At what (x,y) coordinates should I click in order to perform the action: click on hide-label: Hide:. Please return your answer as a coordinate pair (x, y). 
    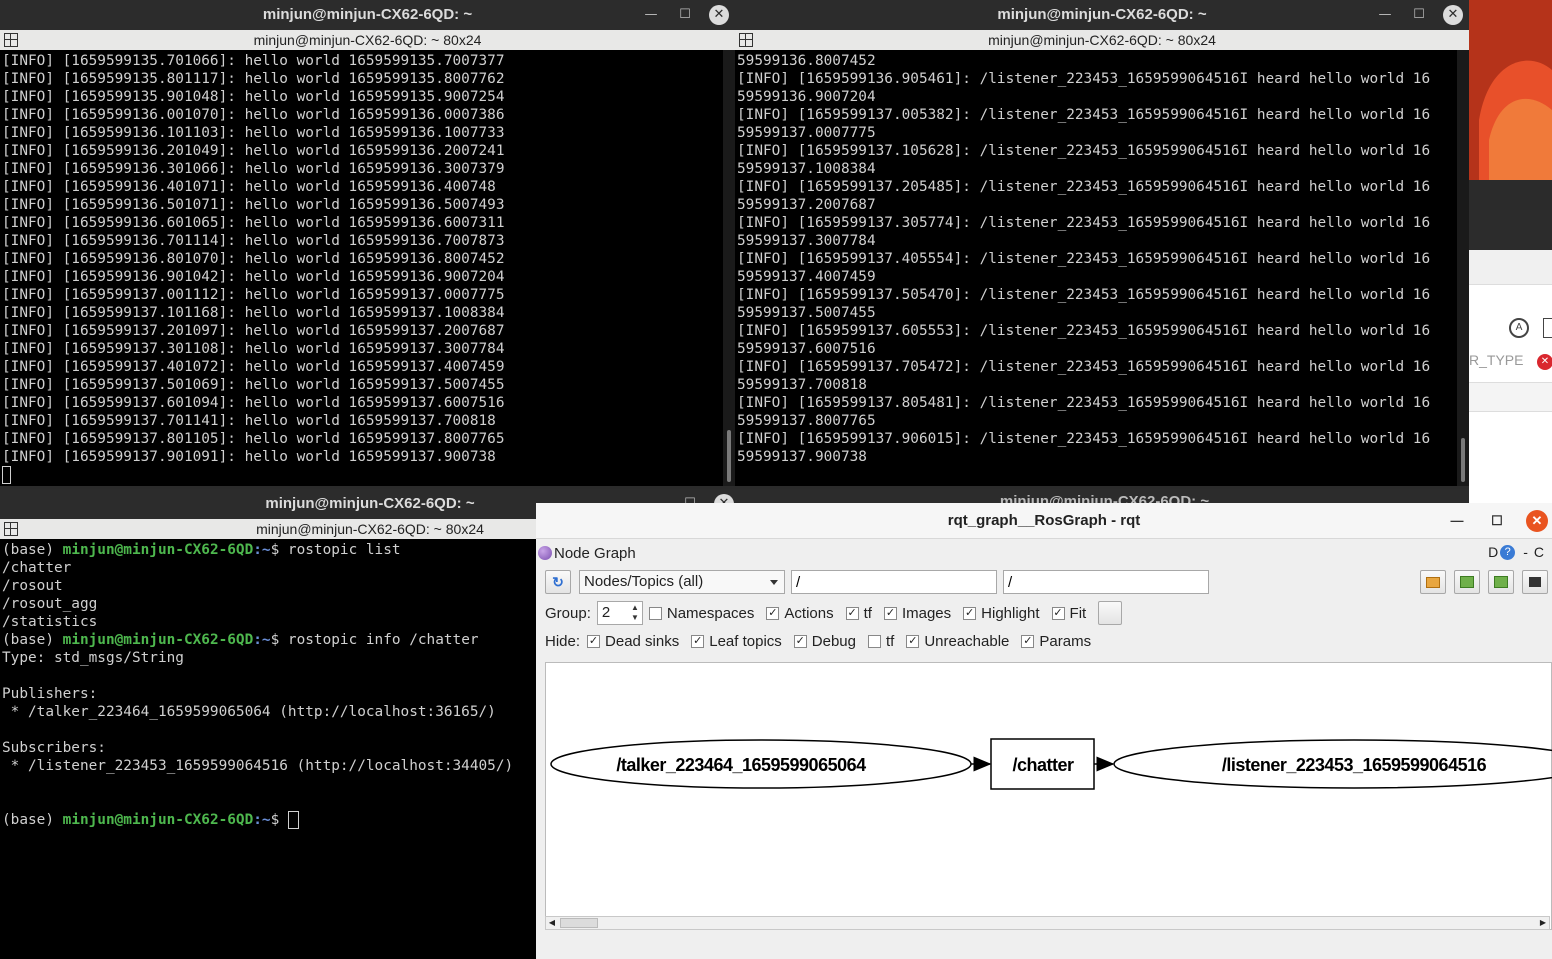
    Looking at the image, I should click on (563, 641).